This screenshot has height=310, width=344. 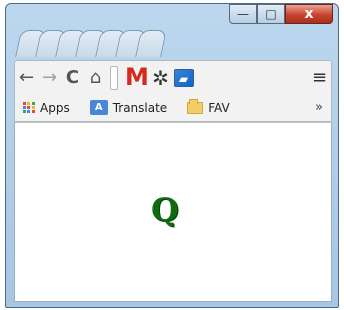 I want to click on apps-icon, so click(x=29, y=107).